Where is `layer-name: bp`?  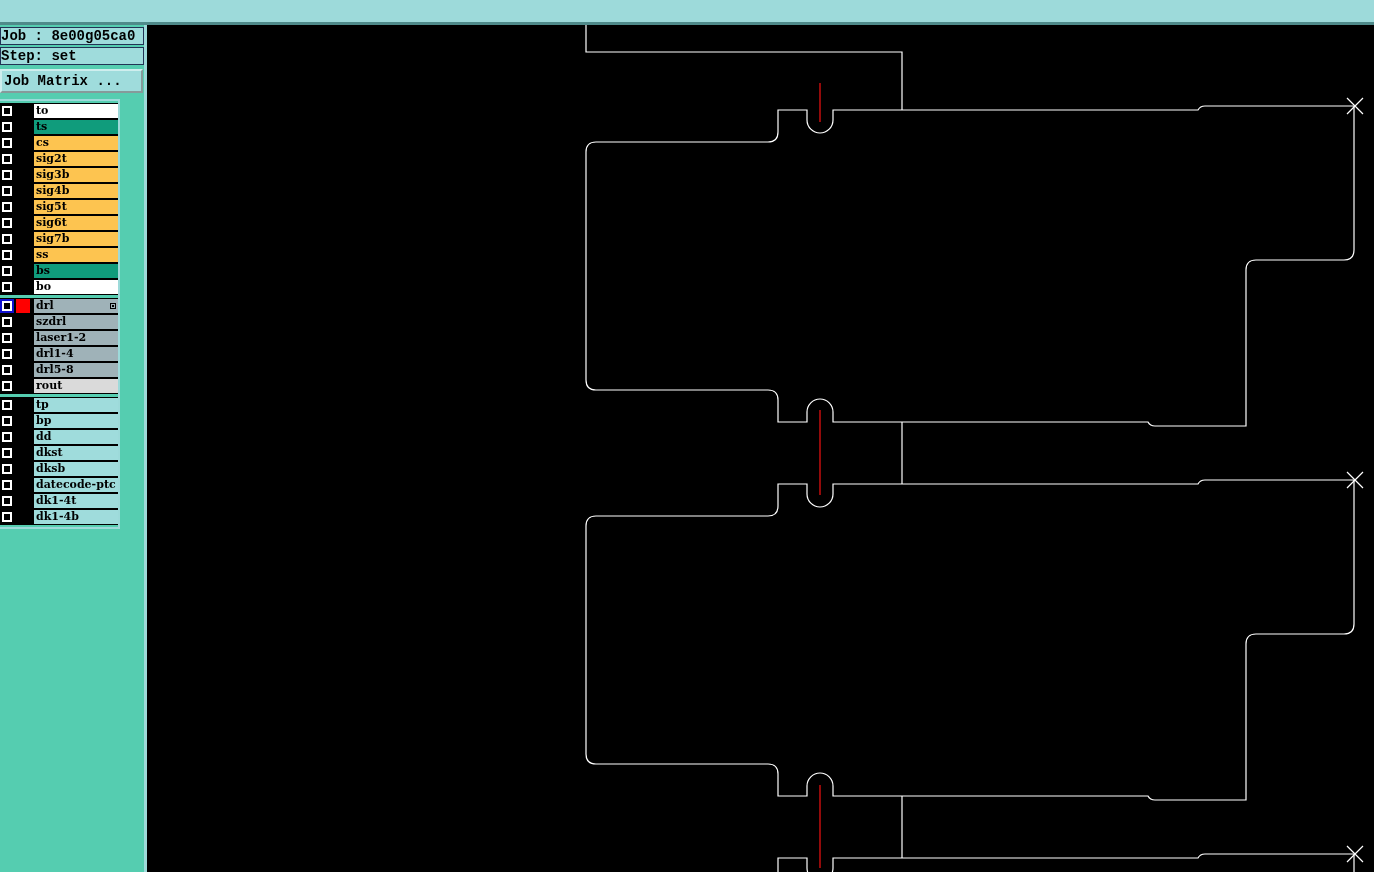 layer-name: bp is located at coordinates (76, 421).